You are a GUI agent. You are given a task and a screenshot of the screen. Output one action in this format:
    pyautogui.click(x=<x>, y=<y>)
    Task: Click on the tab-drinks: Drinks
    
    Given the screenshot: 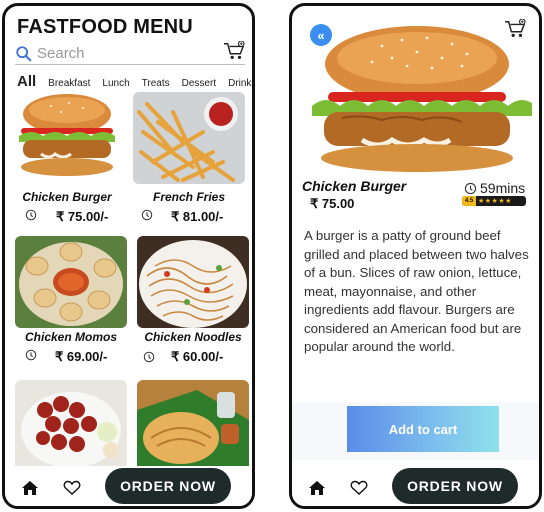 What is the action you would take?
    pyautogui.click(x=240, y=83)
    